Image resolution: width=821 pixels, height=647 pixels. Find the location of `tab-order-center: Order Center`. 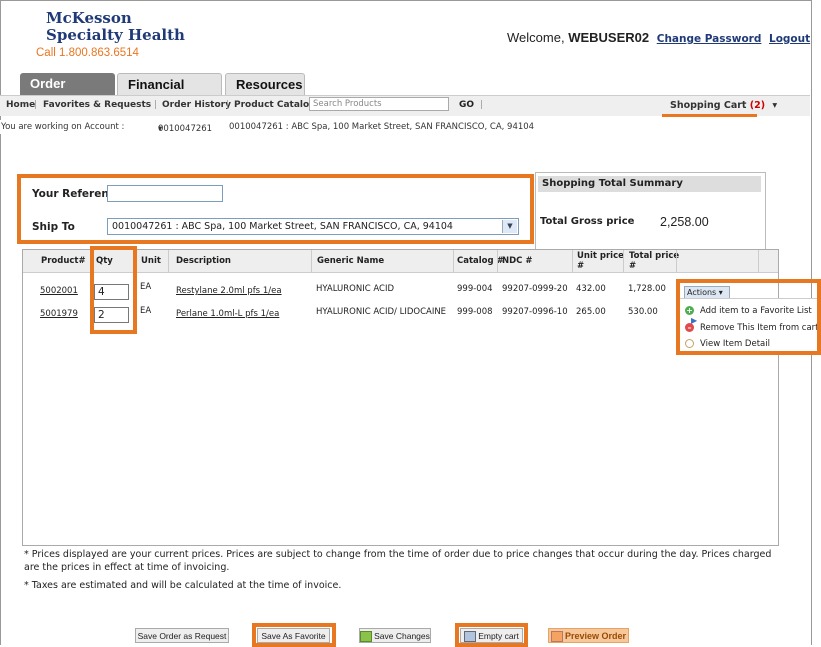

tab-order-center: Order Center is located at coordinates (67, 93).